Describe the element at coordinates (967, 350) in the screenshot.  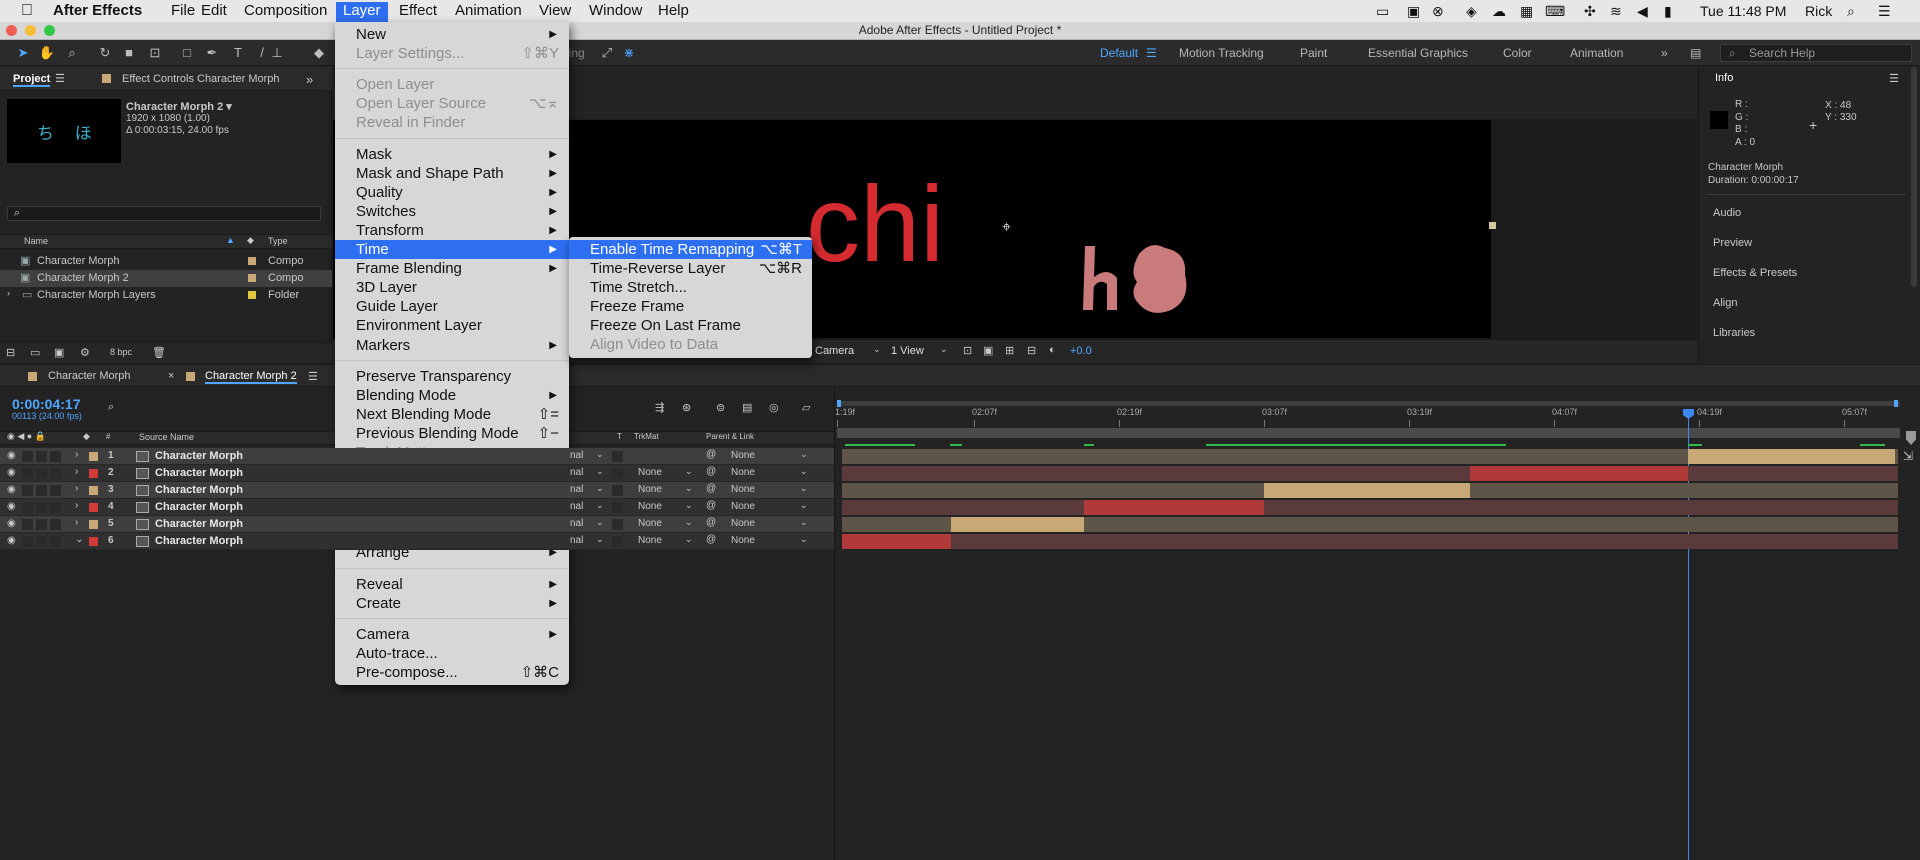
I see `toggle-pixel-icon: ⊡` at that location.